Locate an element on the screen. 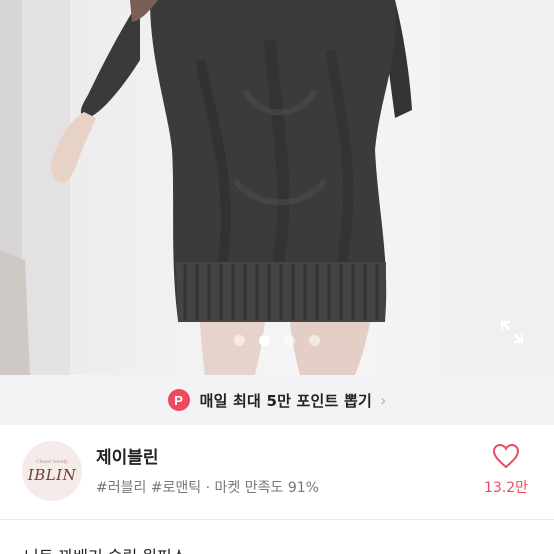 The width and height of the screenshot is (554, 554). carousel-indicator is located at coordinates (277, 342).